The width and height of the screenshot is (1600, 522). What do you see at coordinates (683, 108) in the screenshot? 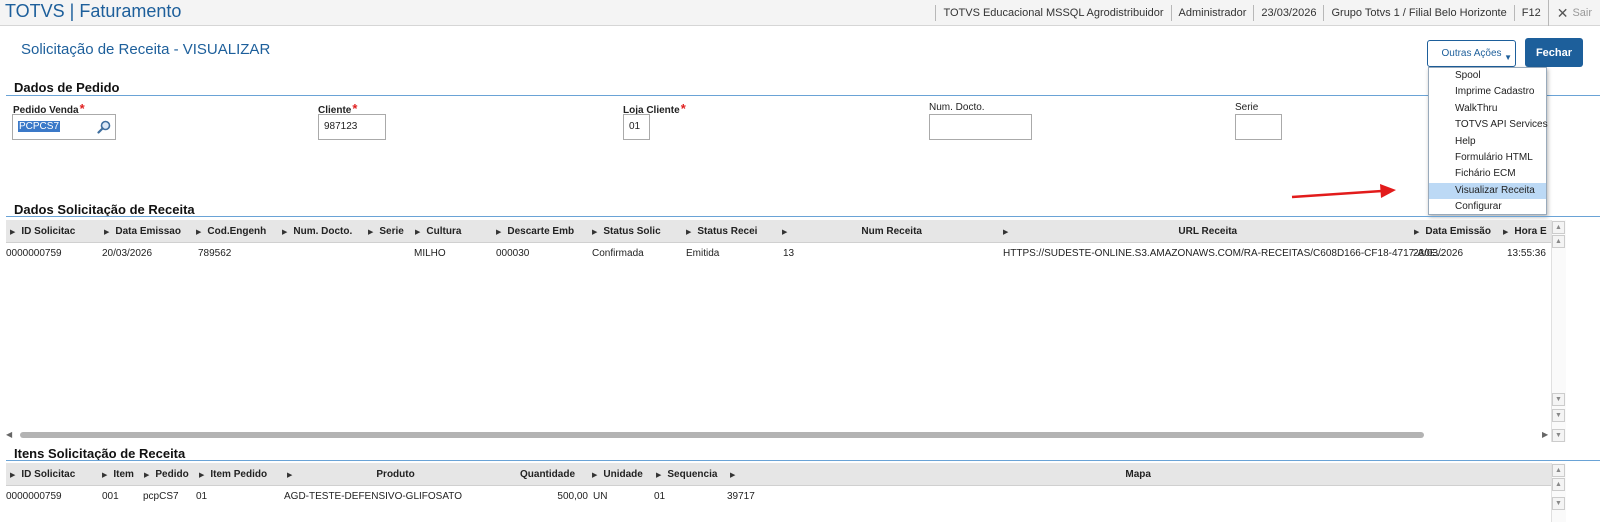
I see `required-marker: *` at bounding box center [683, 108].